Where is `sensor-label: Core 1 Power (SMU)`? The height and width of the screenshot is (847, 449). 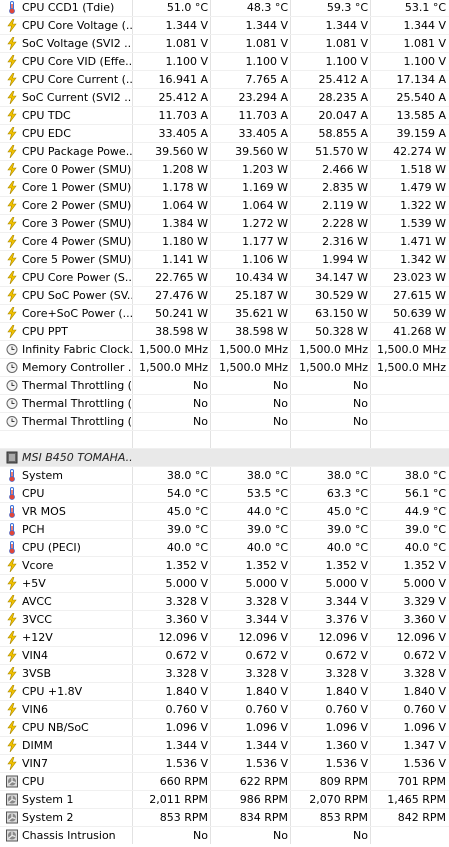
sensor-label: Core 1 Power (SMU) is located at coordinates (77, 187).